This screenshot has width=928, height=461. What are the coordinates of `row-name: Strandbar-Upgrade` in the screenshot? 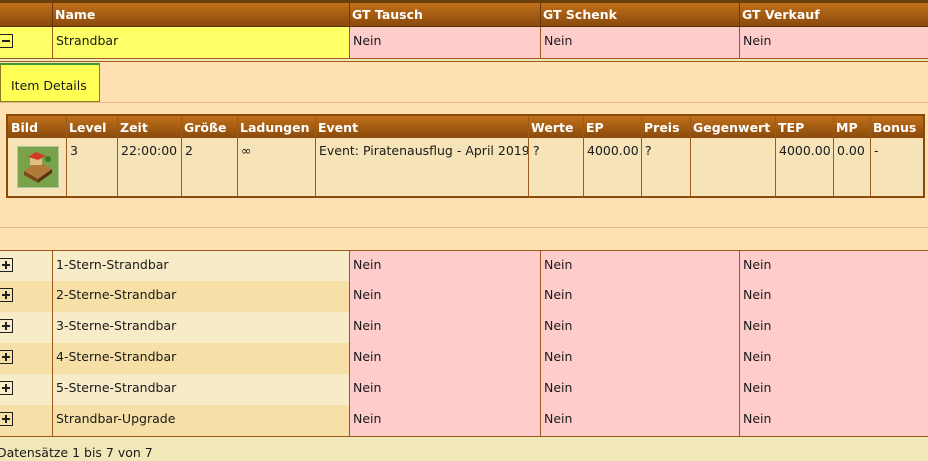 It's located at (116, 418).